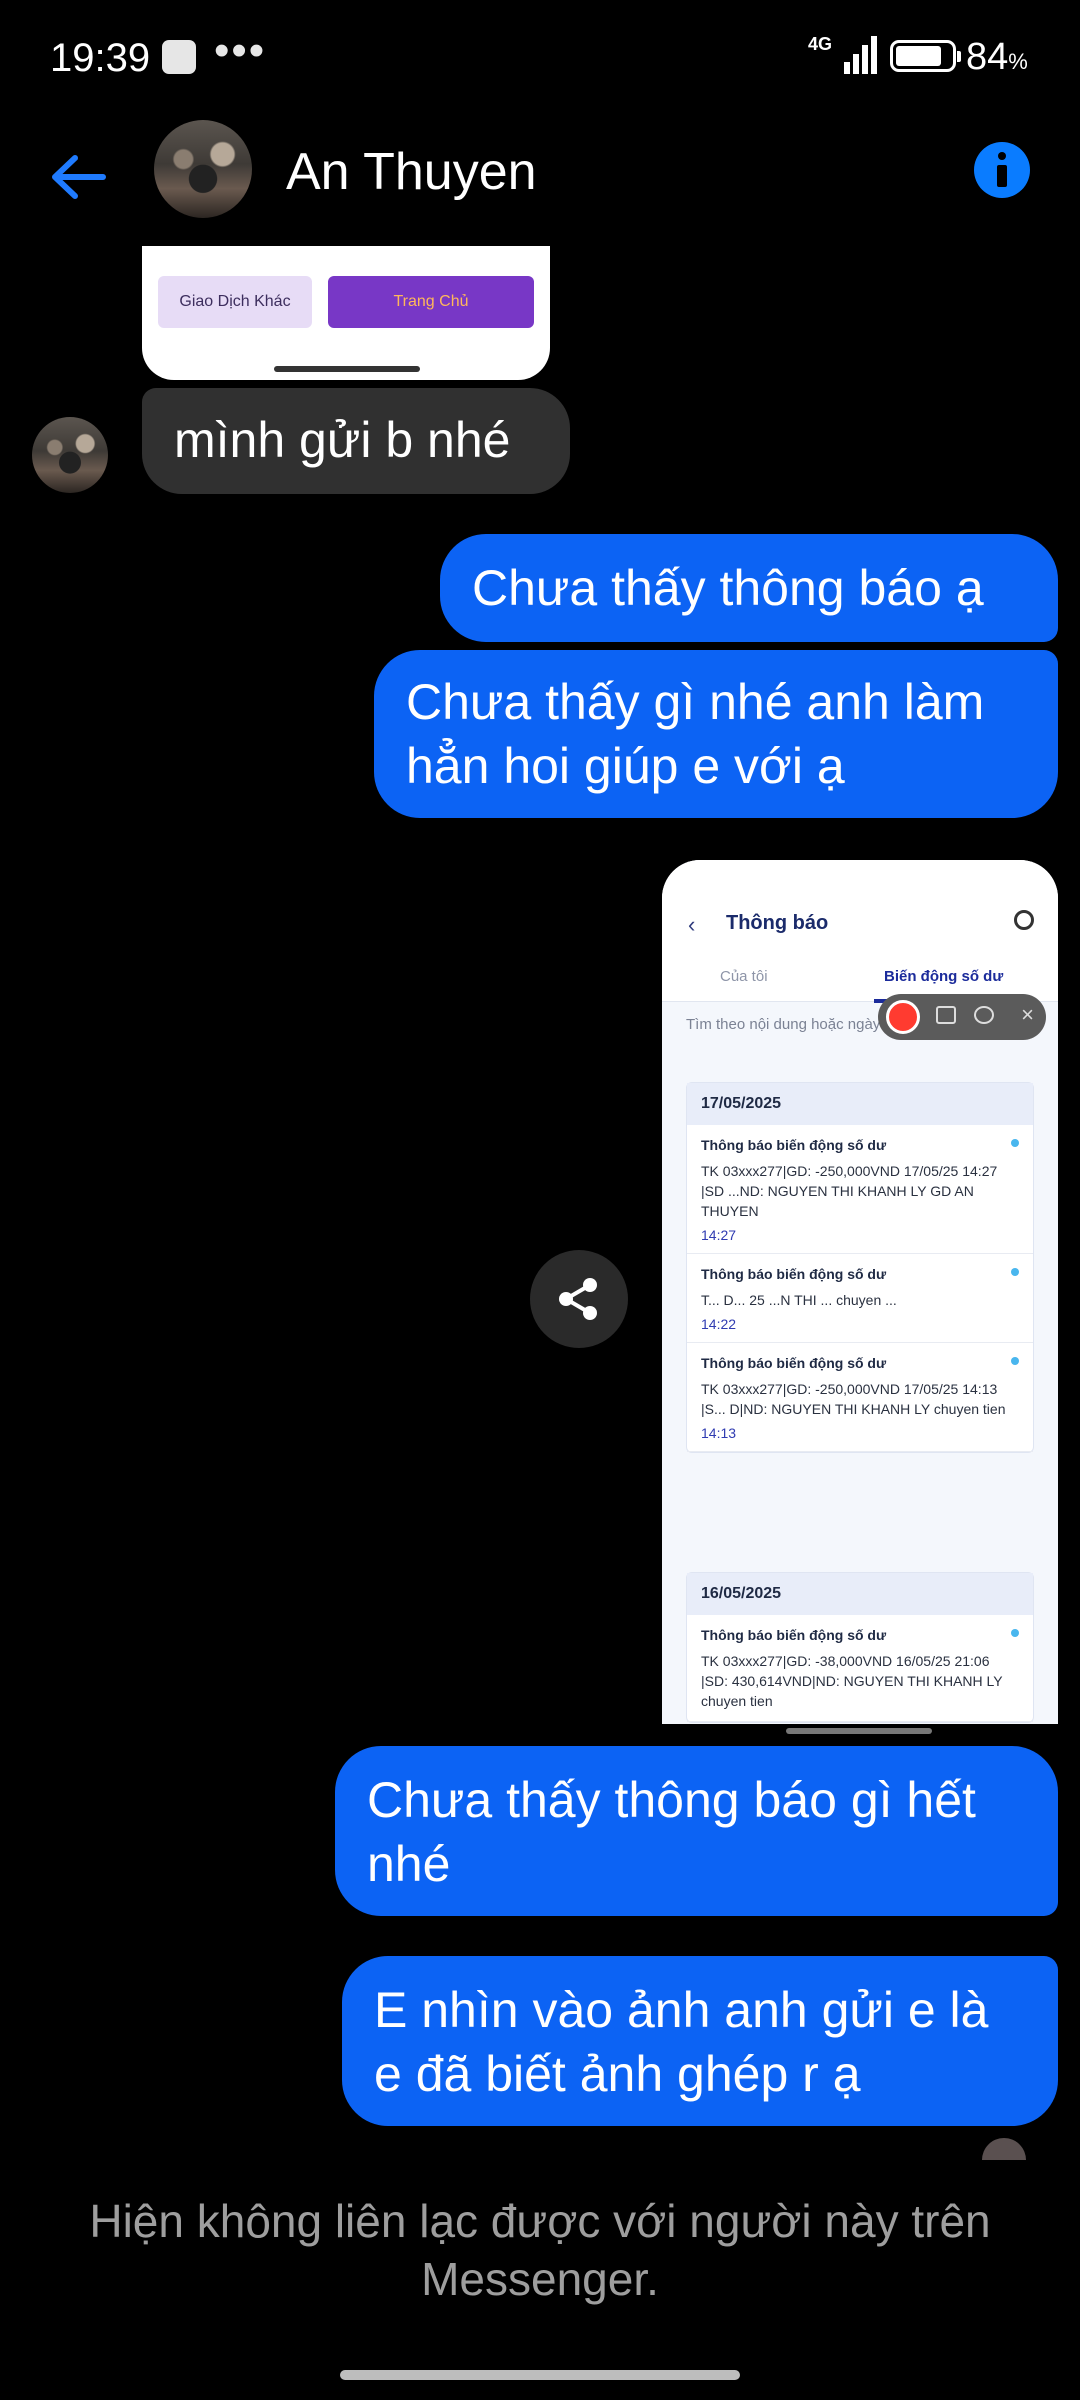 This screenshot has height=2400, width=1080. I want to click on screenshot-tab-balance: Biến động số dư, so click(944, 976).